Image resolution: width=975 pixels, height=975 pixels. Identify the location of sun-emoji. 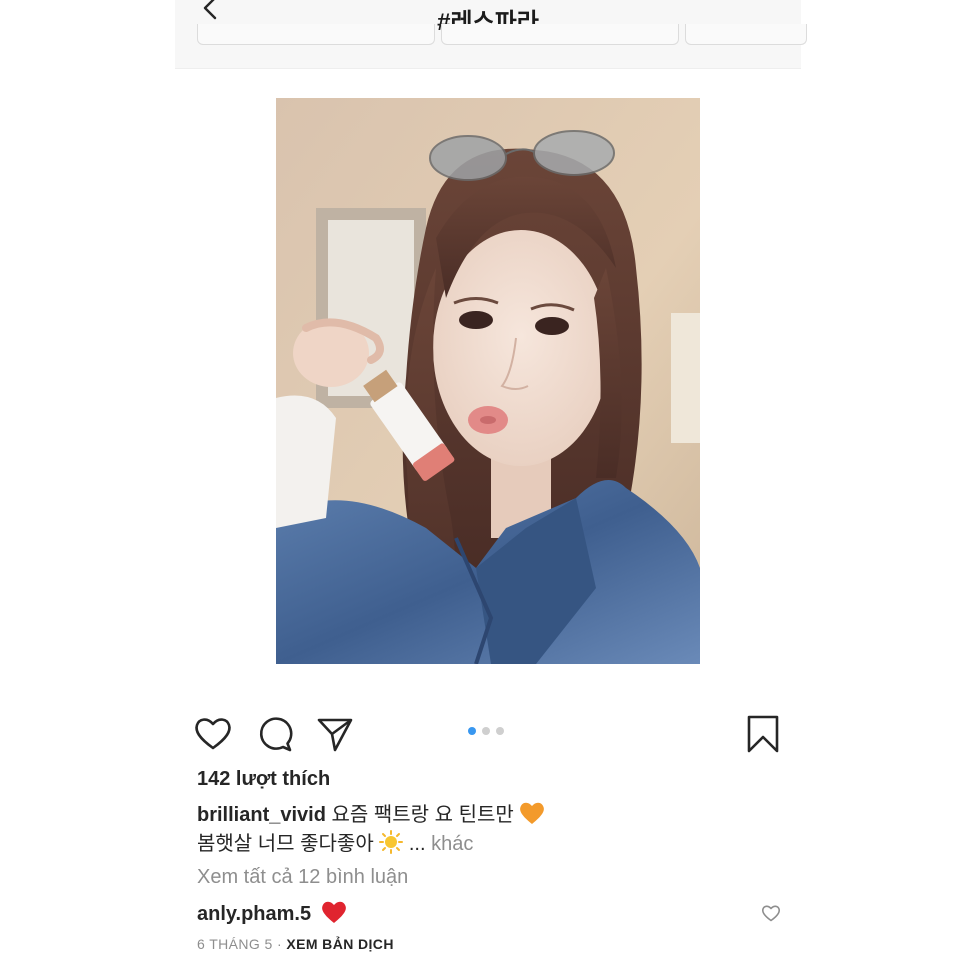
(391, 842).